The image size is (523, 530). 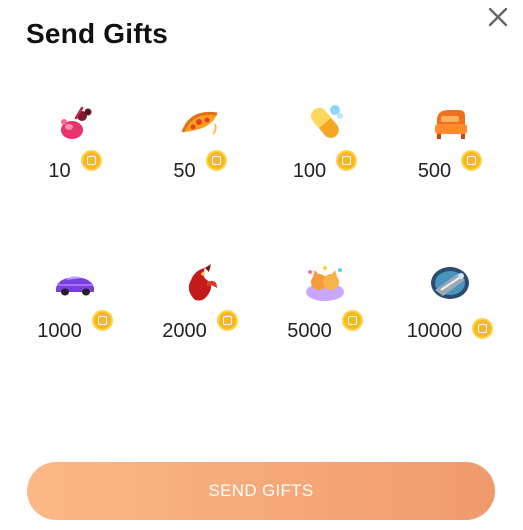 What do you see at coordinates (200, 301) in the screenshot?
I see `gift-item-dragon: 2000` at bounding box center [200, 301].